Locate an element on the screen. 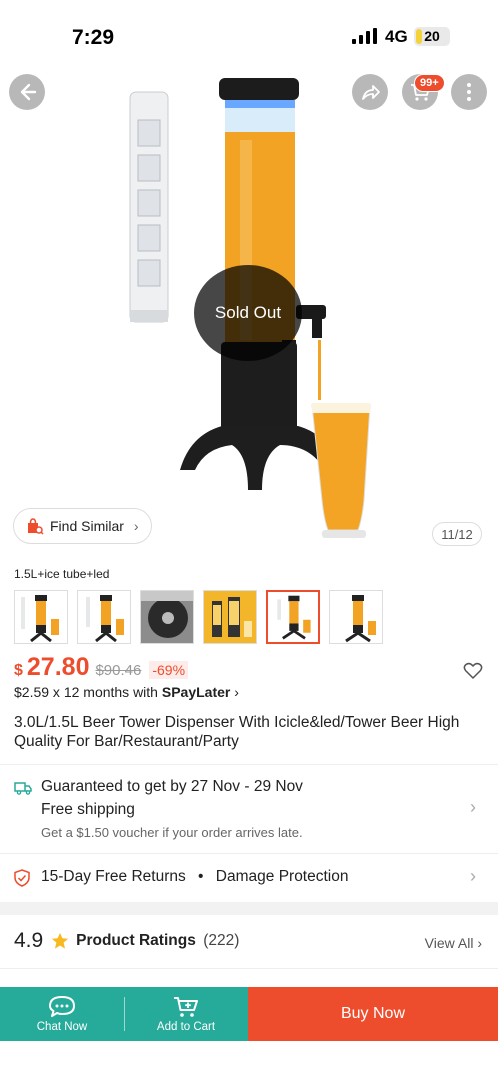  cart-count-badge: 99+ is located at coordinates (429, 83).